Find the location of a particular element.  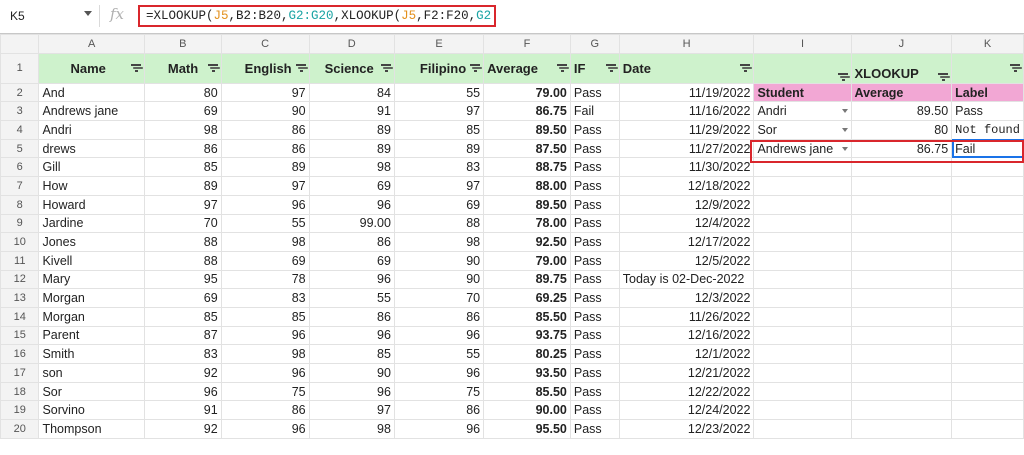

column-header-d: D is located at coordinates (351, 44).